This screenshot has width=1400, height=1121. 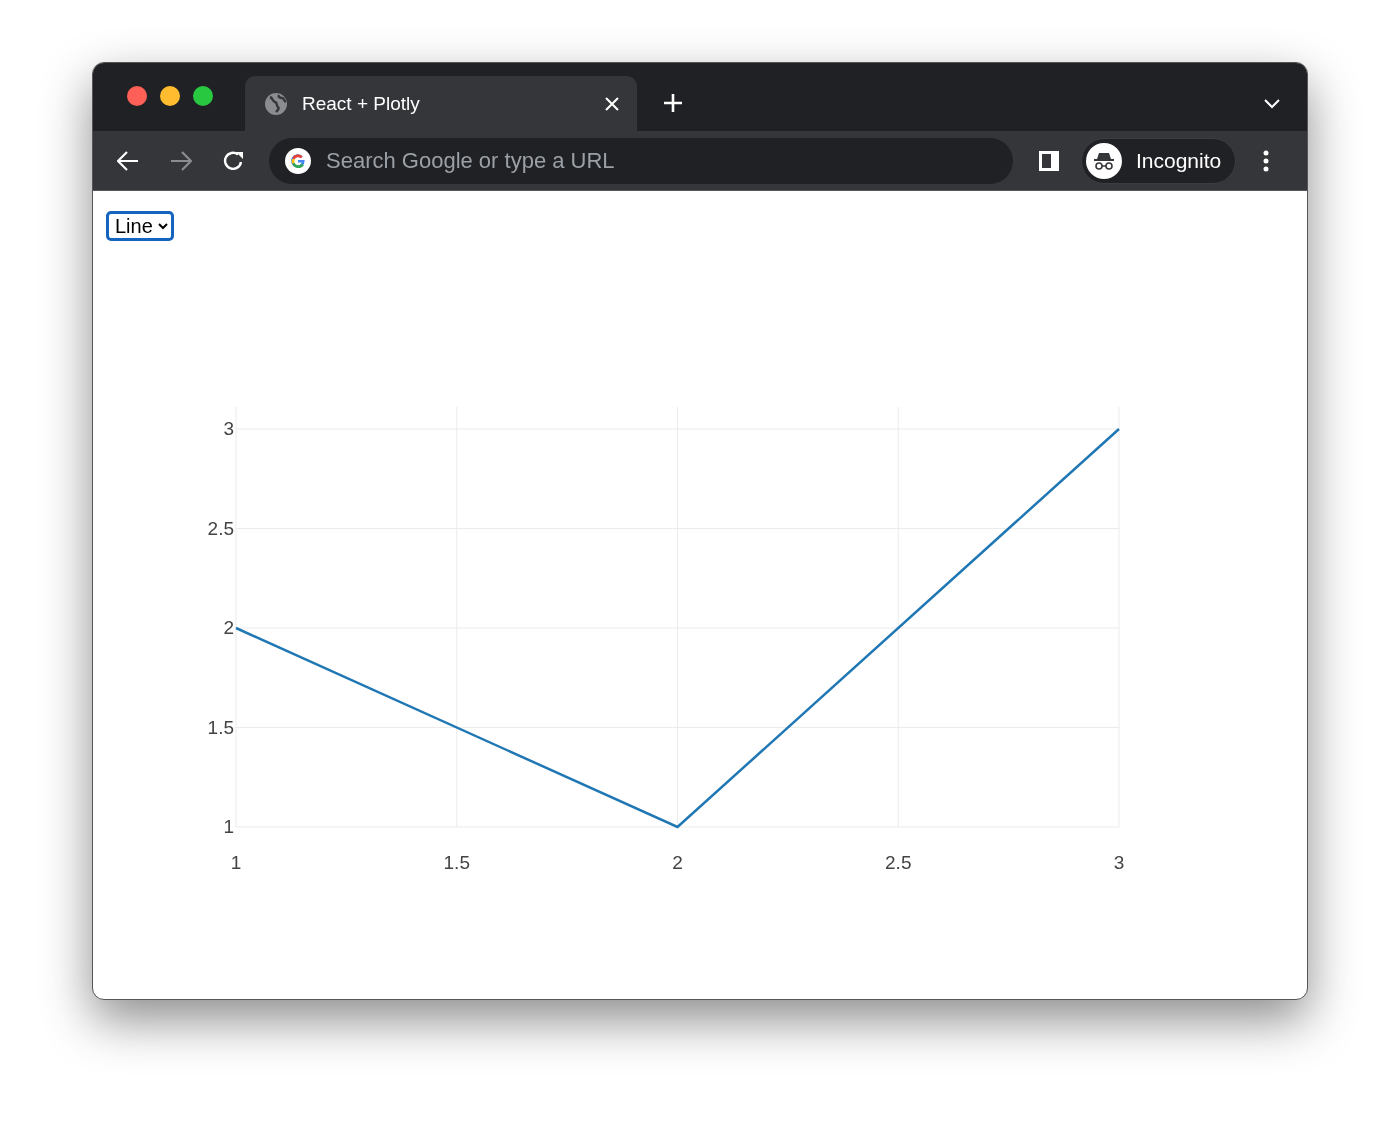 What do you see at coordinates (441, 103) in the screenshot?
I see `browser-tab: React + Plotly` at bounding box center [441, 103].